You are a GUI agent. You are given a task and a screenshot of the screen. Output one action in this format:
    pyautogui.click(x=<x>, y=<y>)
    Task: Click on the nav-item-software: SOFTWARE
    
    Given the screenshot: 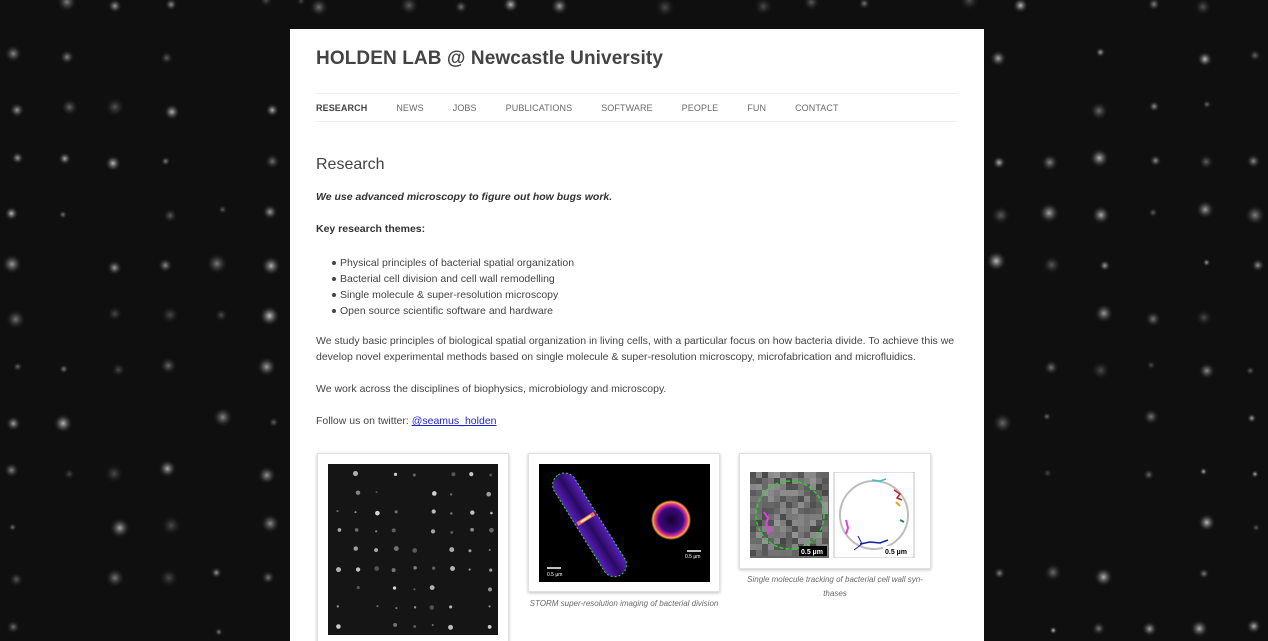 What is the action you would take?
    pyautogui.click(x=626, y=108)
    